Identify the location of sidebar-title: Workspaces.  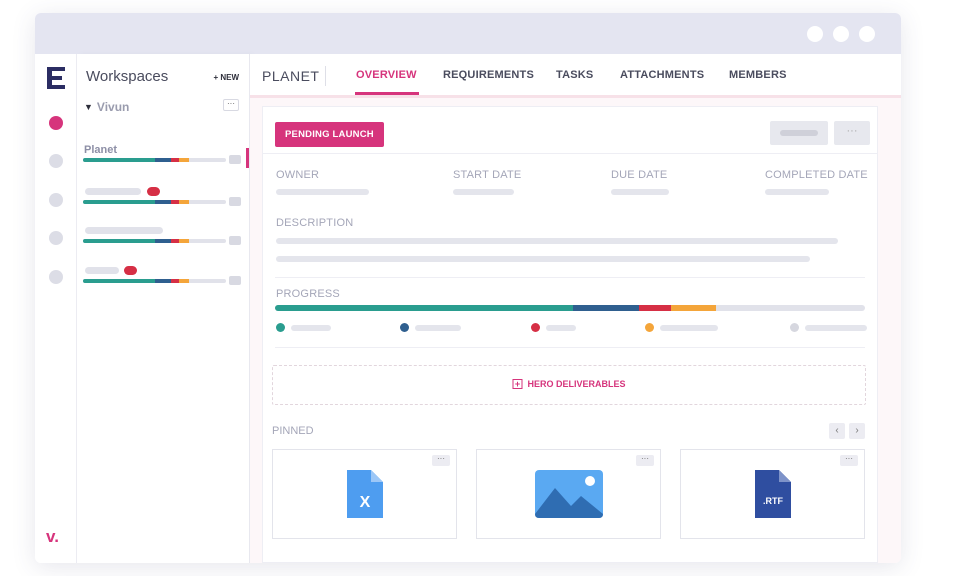
(127, 76).